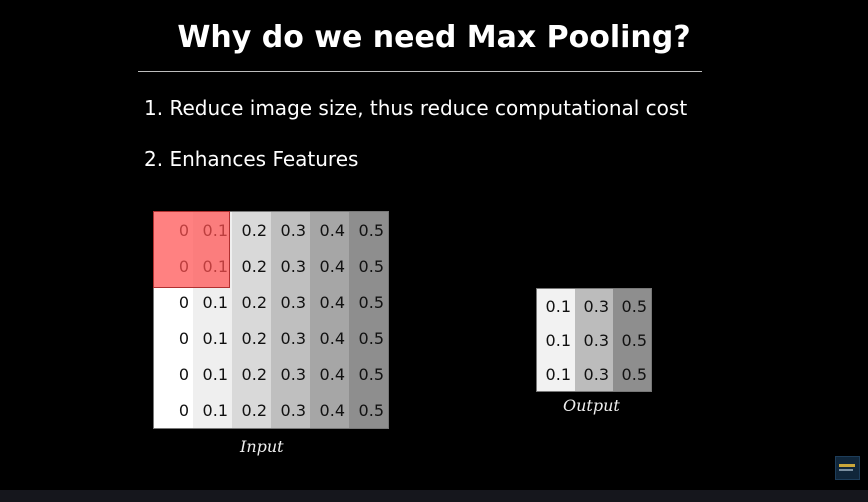 The height and width of the screenshot is (502, 868). I want to click on player-bar, so click(434, 496).